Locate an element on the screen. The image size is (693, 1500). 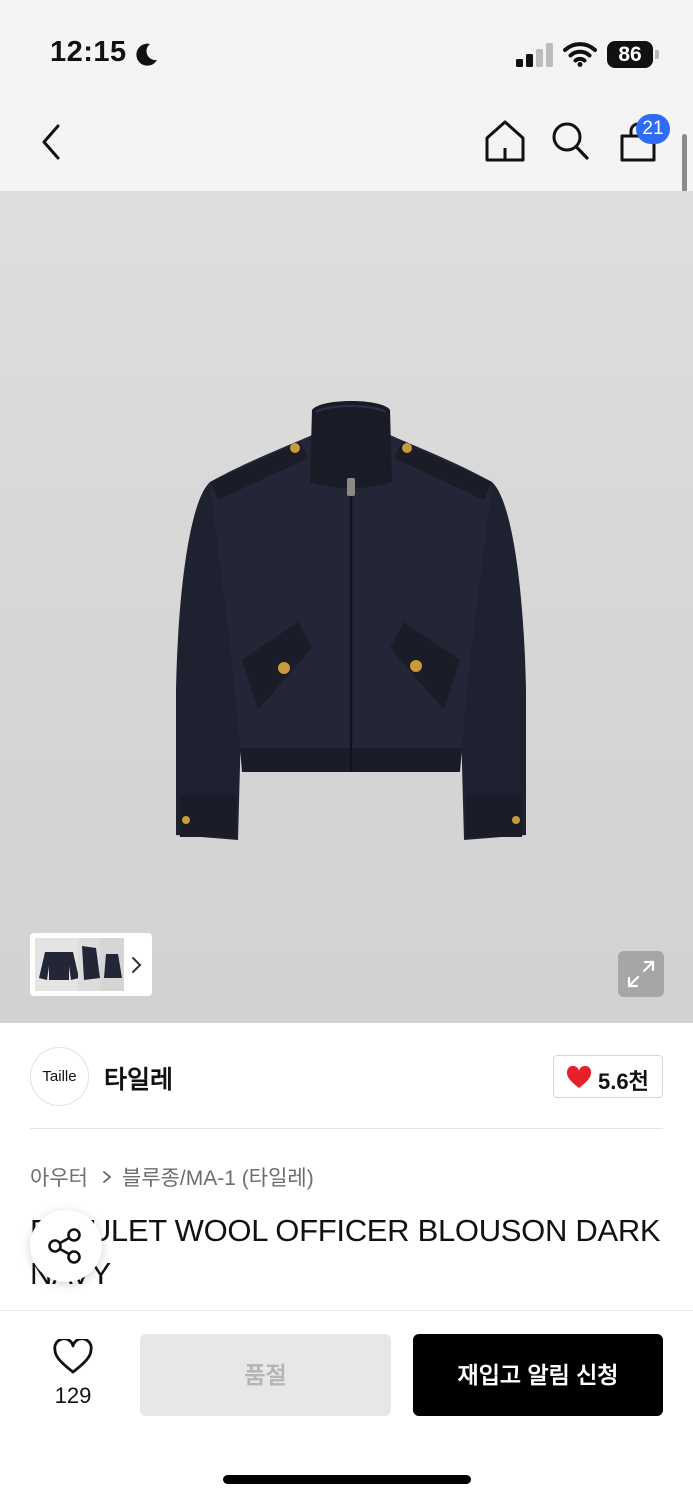
image-thumbnail-strip is located at coordinates (91, 964).